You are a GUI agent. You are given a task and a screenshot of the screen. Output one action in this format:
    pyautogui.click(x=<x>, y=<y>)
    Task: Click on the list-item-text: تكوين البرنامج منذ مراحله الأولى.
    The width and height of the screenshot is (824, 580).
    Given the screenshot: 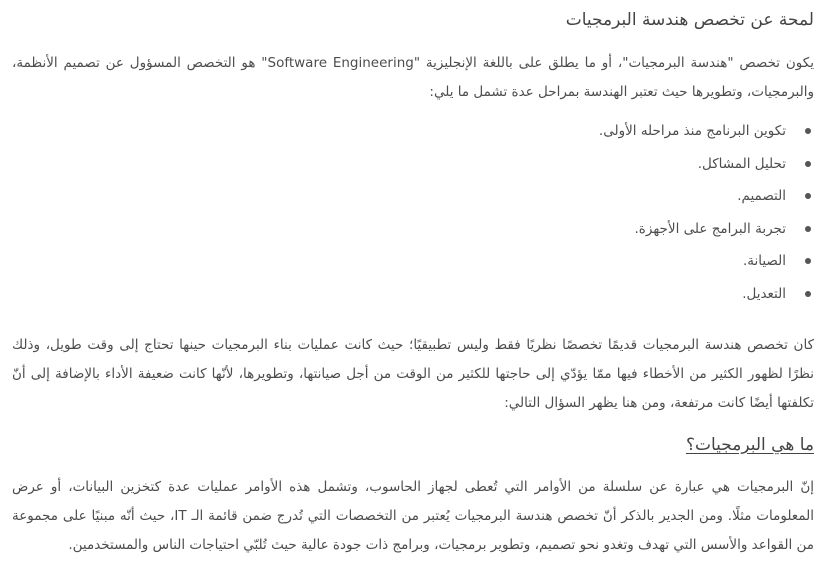 What is the action you would take?
    pyautogui.click(x=692, y=131)
    